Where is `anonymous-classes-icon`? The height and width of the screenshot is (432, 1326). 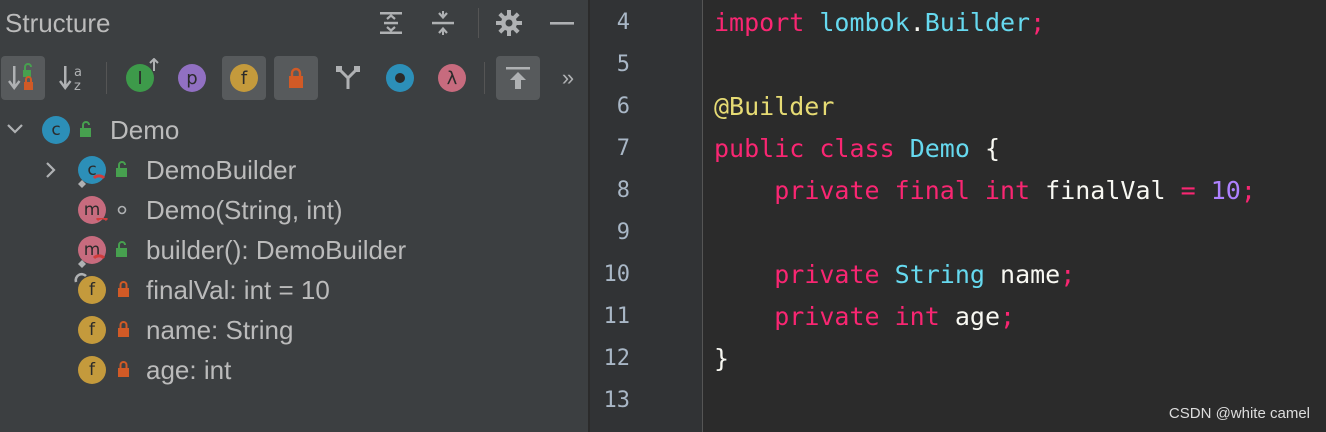
anonymous-classes-icon is located at coordinates (348, 77).